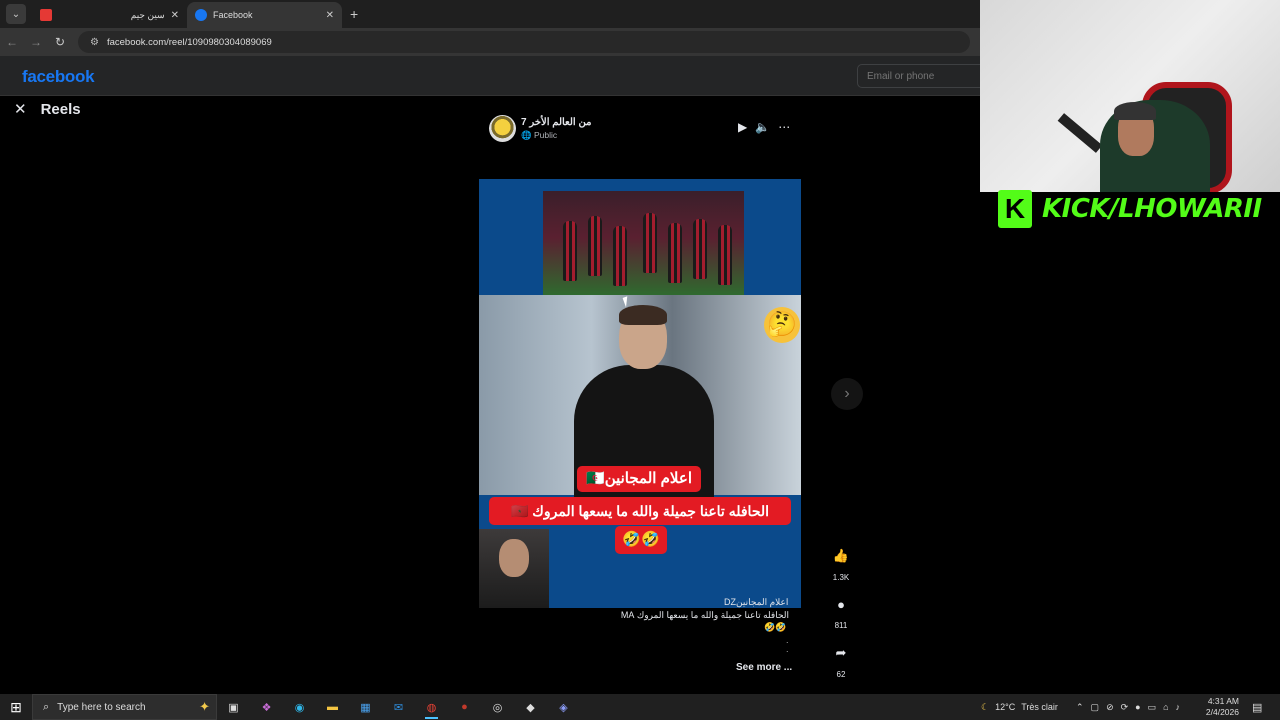 The image size is (1280, 720). What do you see at coordinates (556, 122) in the screenshot?
I see `author-name: من العالم الأخر 7` at bounding box center [556, 122].